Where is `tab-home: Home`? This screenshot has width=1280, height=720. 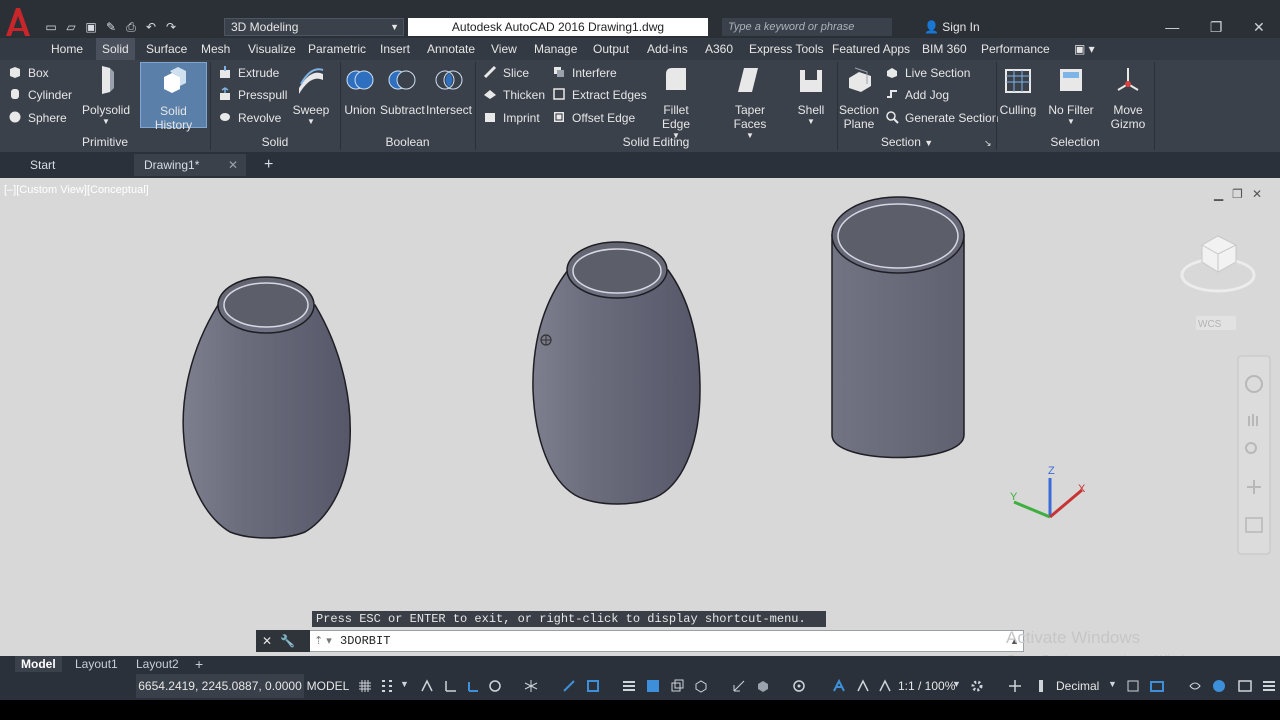 tab-home: Home is located at coordinates (67, 49).